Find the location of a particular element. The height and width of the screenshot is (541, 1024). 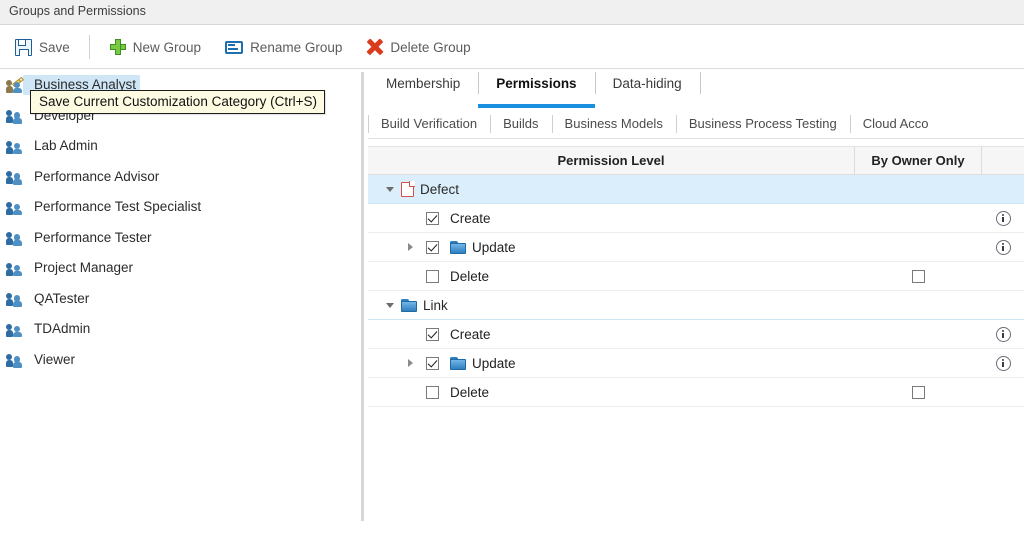

subtab-build-verification: Build Verification is located at coordinates (429, 124).